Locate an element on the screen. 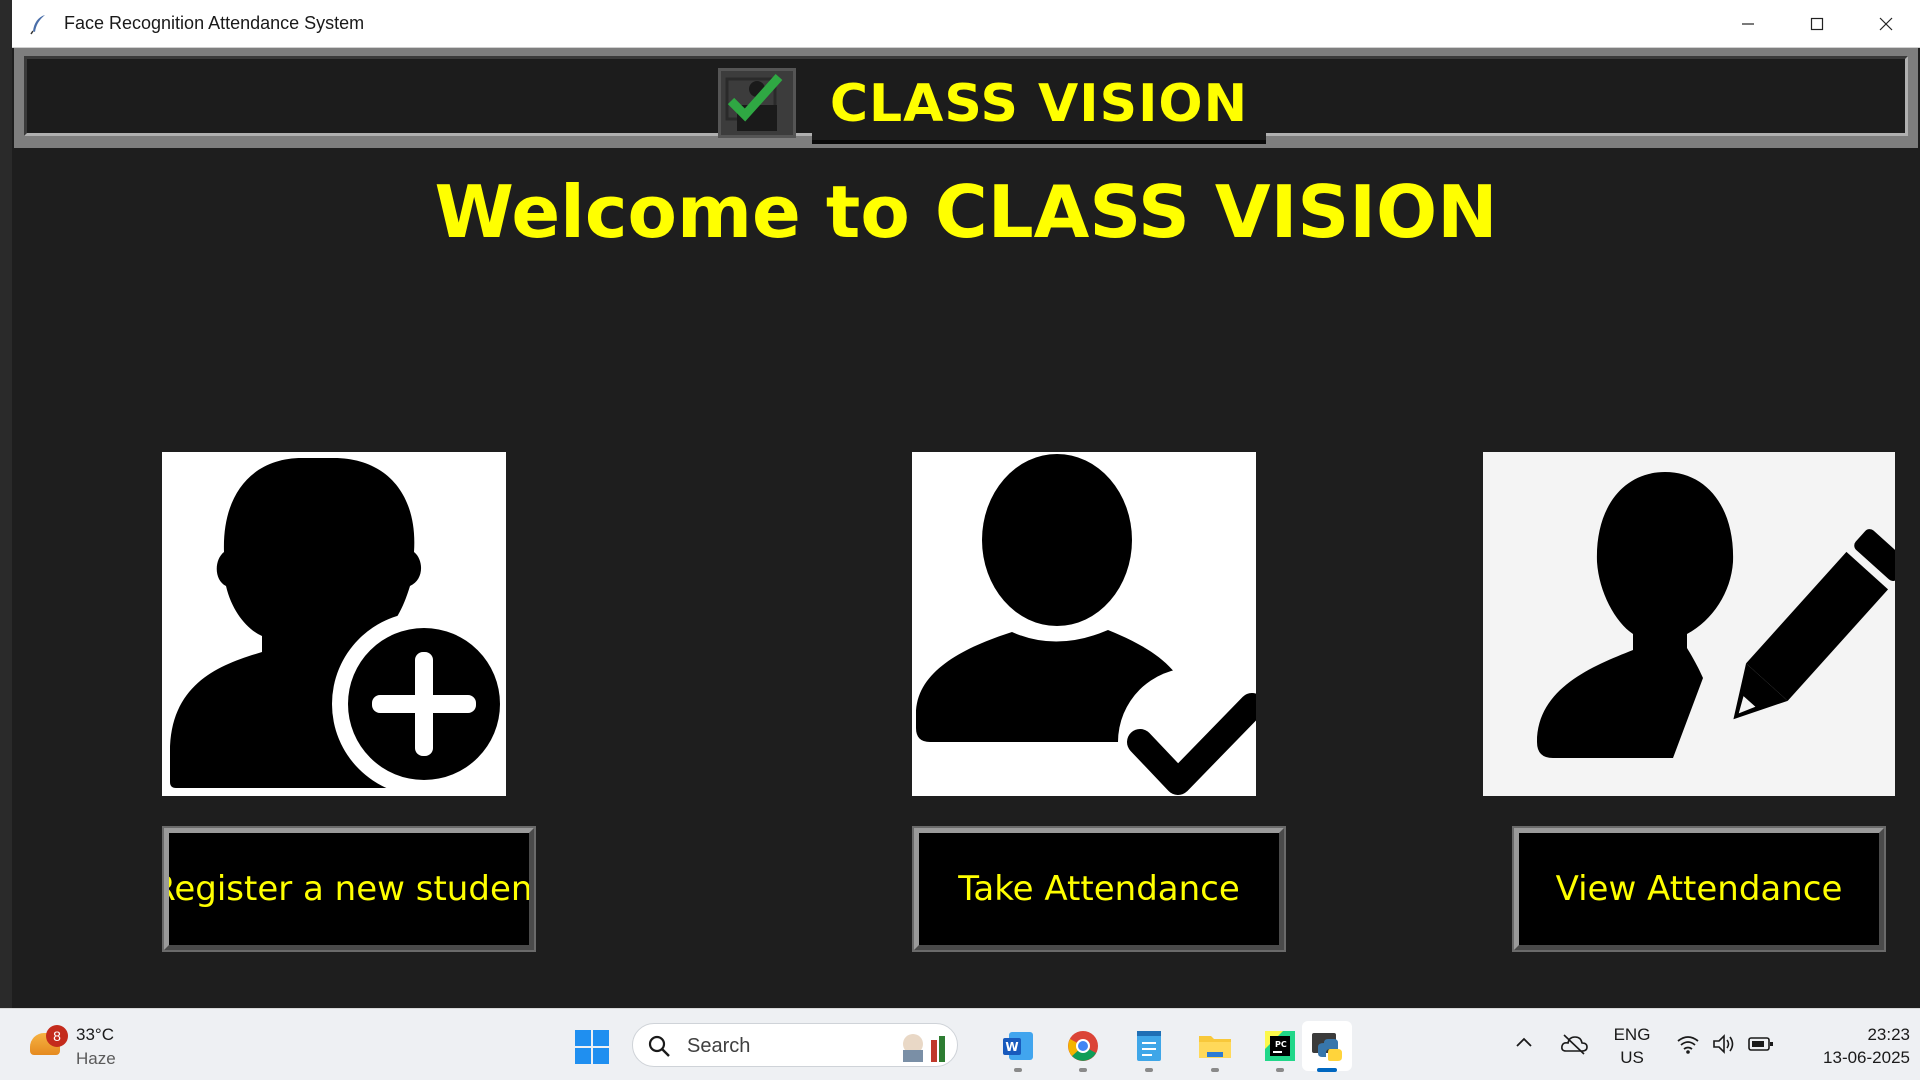 This screenshot has height=1080, width=1920. volume-icon is located at coordinates (1725, 1044).